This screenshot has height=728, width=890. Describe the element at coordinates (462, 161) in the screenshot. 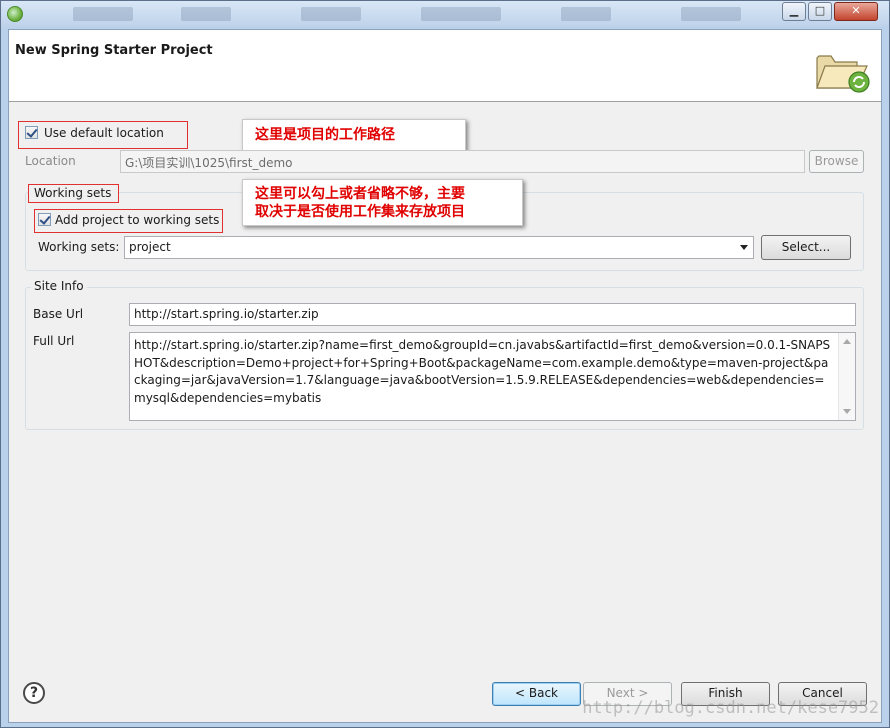

I see `location-field: G:\项目实训\1025\first_demo` at that location.